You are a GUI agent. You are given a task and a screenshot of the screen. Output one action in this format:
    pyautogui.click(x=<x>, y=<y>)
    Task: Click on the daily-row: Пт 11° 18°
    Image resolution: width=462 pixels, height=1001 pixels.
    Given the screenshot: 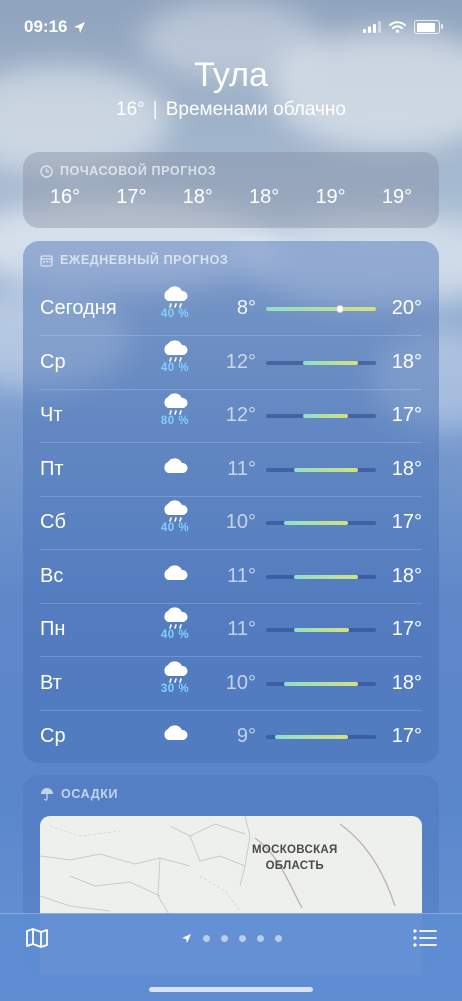 What is the action you would take?
    pyautogui.click(x=231, y=470)
    